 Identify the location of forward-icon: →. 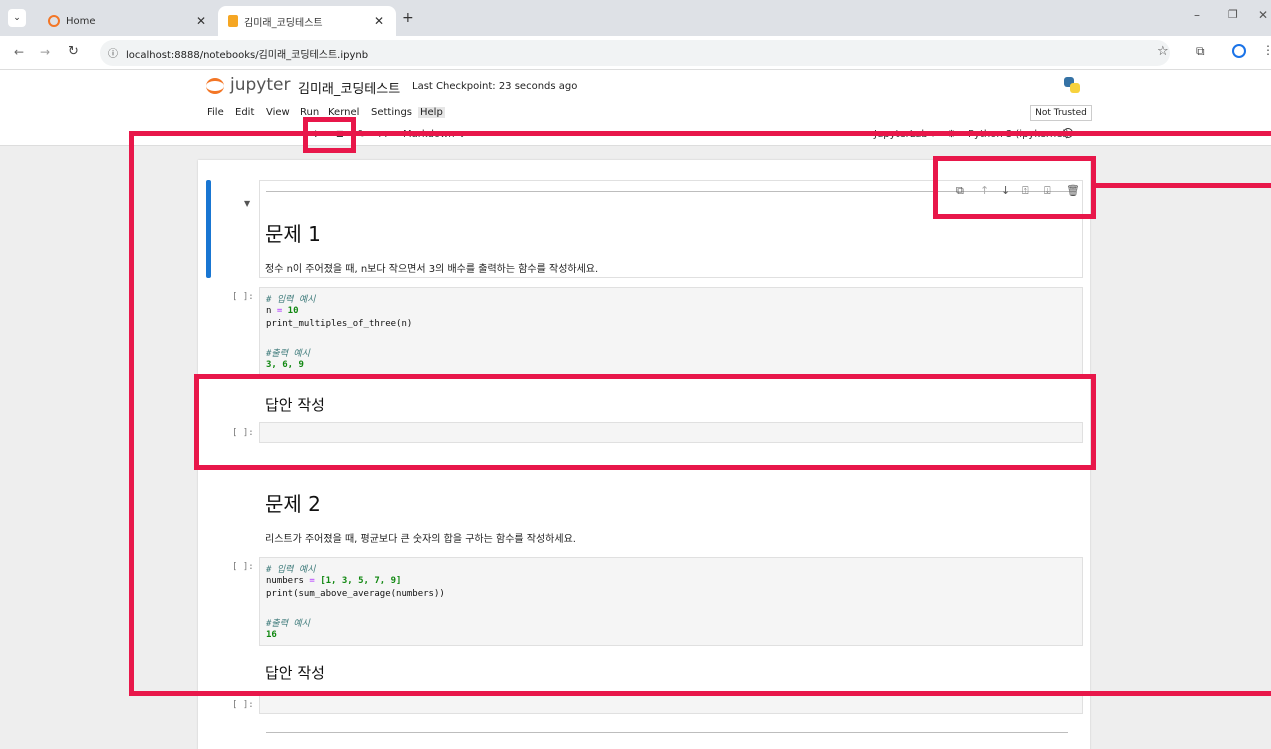
(45, 52).